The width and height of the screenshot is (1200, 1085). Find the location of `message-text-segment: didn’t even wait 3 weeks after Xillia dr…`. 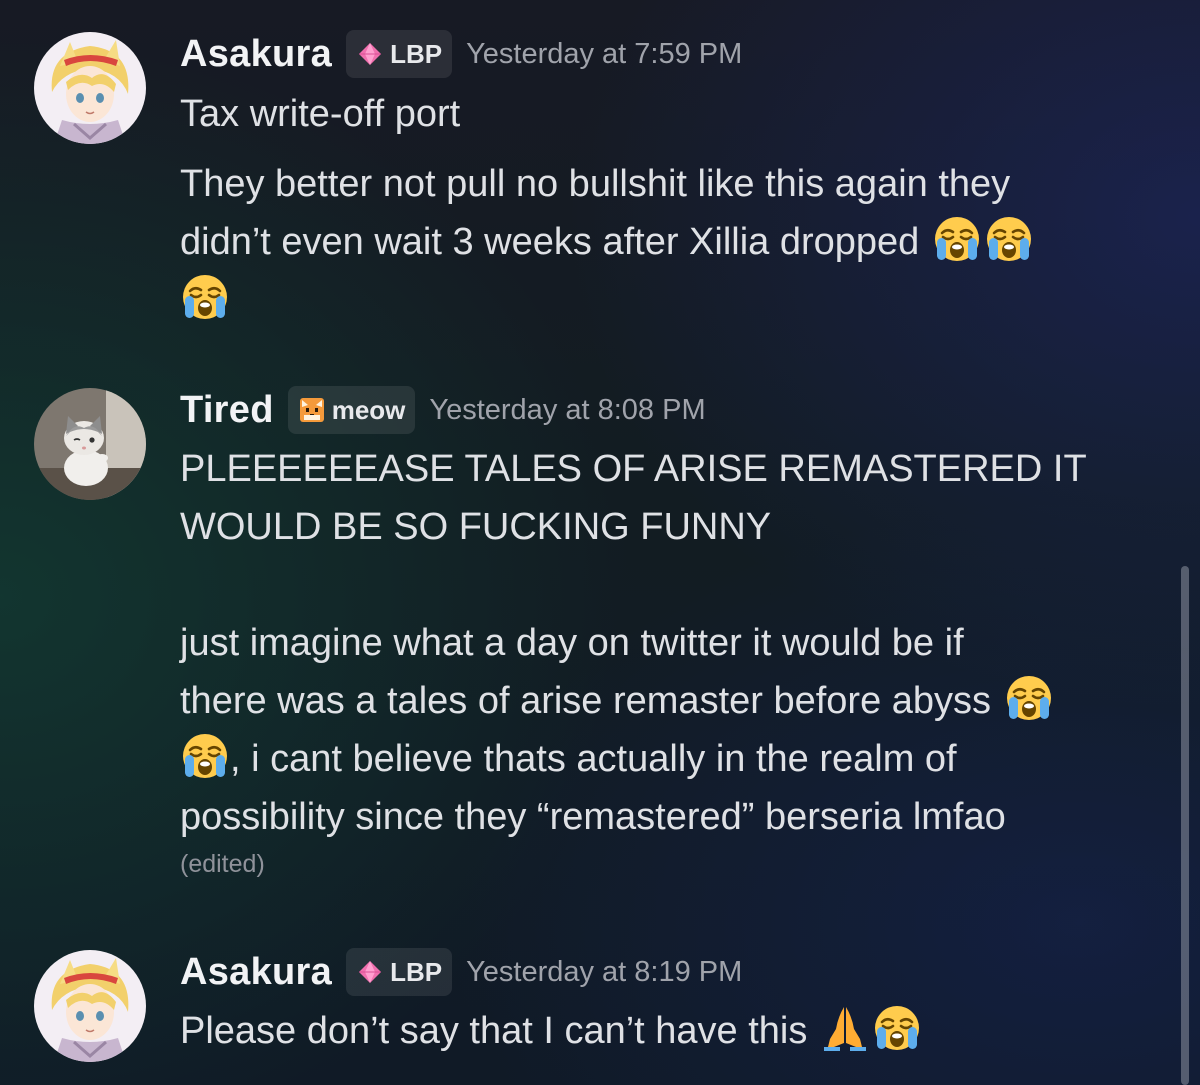

message-text-segment: didn’t even wait 3 weeks after Xillia dr… is located at coordinates (550, 242).